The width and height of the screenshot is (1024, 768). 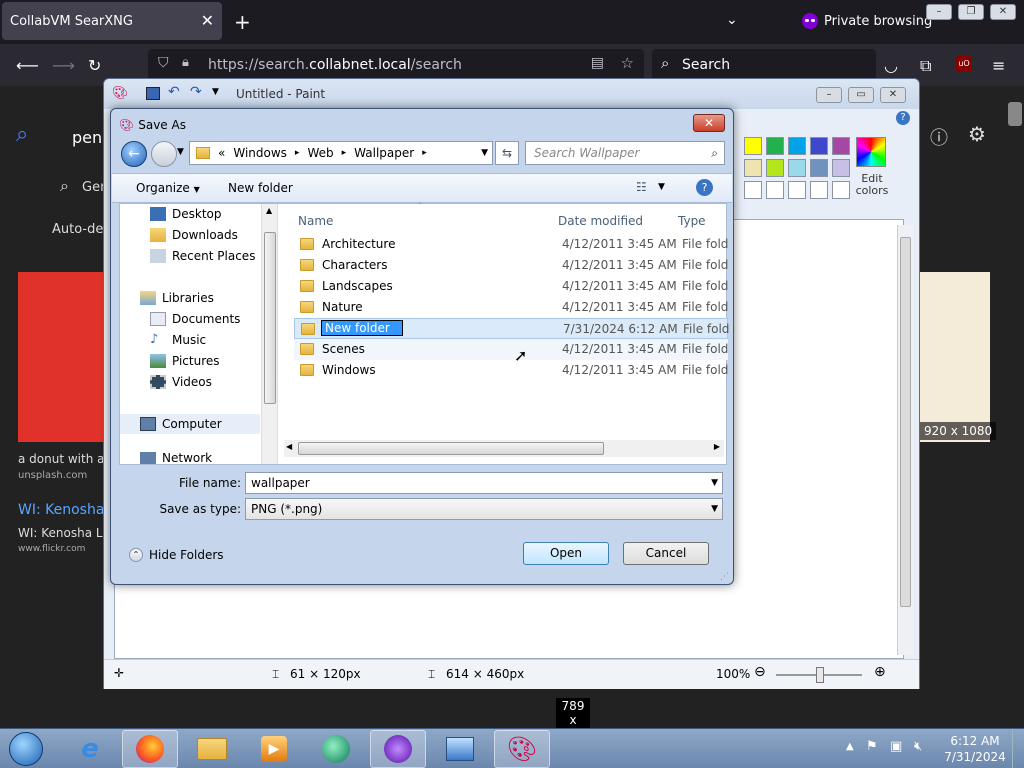 I want to click on address-breadcrumb: « Windows ▸ Web ▸ Wallpaper ▸ ▼, so click(x=341, y=153).